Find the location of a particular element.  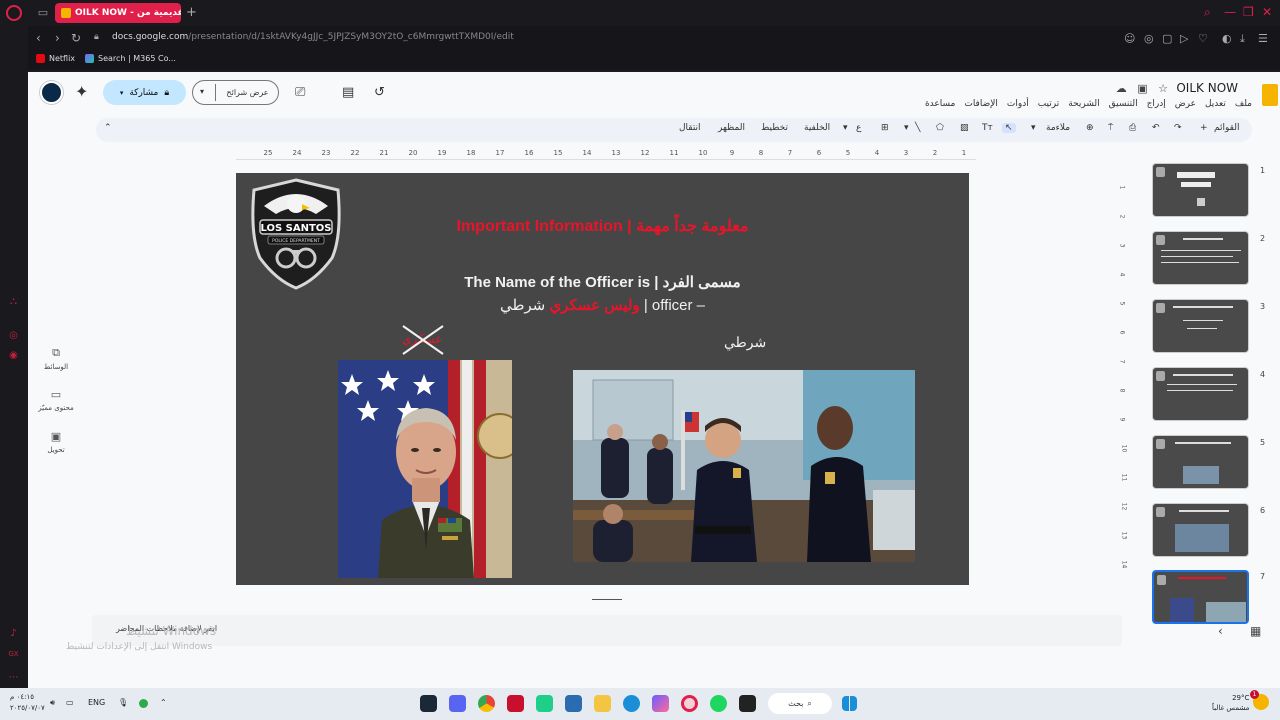

sidebar-more-icon: ⋯ is located at coordinates (13, 677).